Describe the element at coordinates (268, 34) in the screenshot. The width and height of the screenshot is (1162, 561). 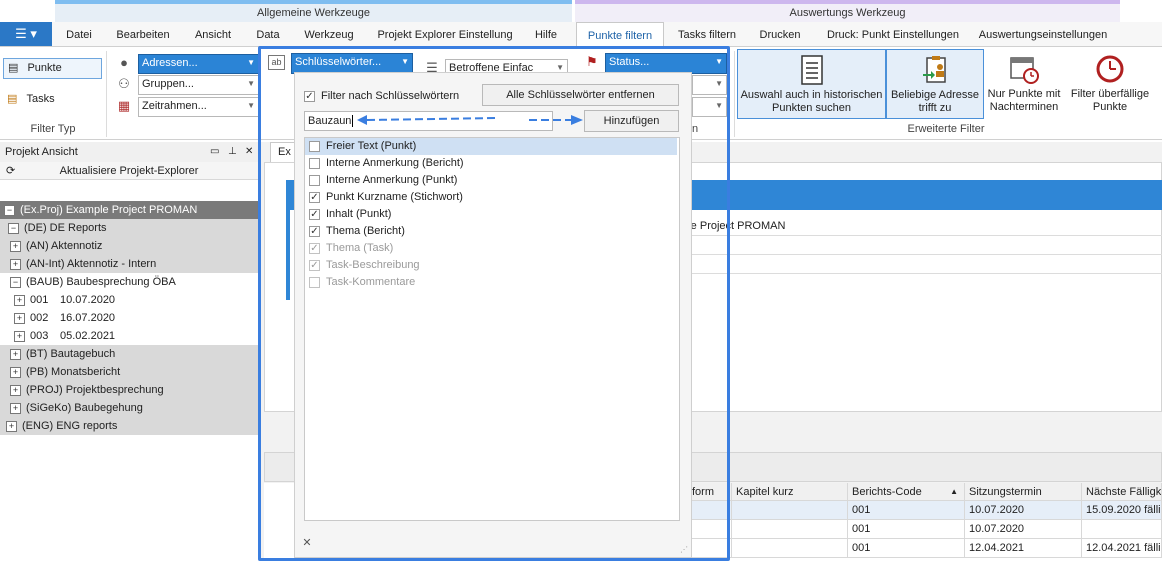
I see `tab-data: Data` at that location.